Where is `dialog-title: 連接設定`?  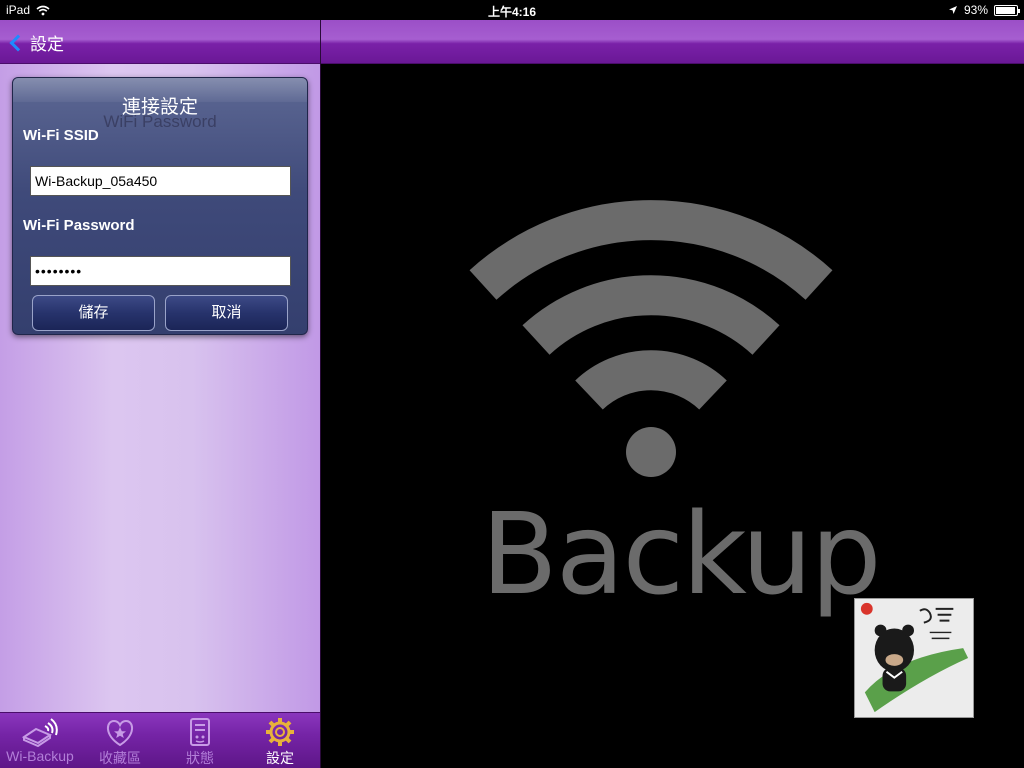
dialog-title: 連接設定 is located at coordinates (159, 107).